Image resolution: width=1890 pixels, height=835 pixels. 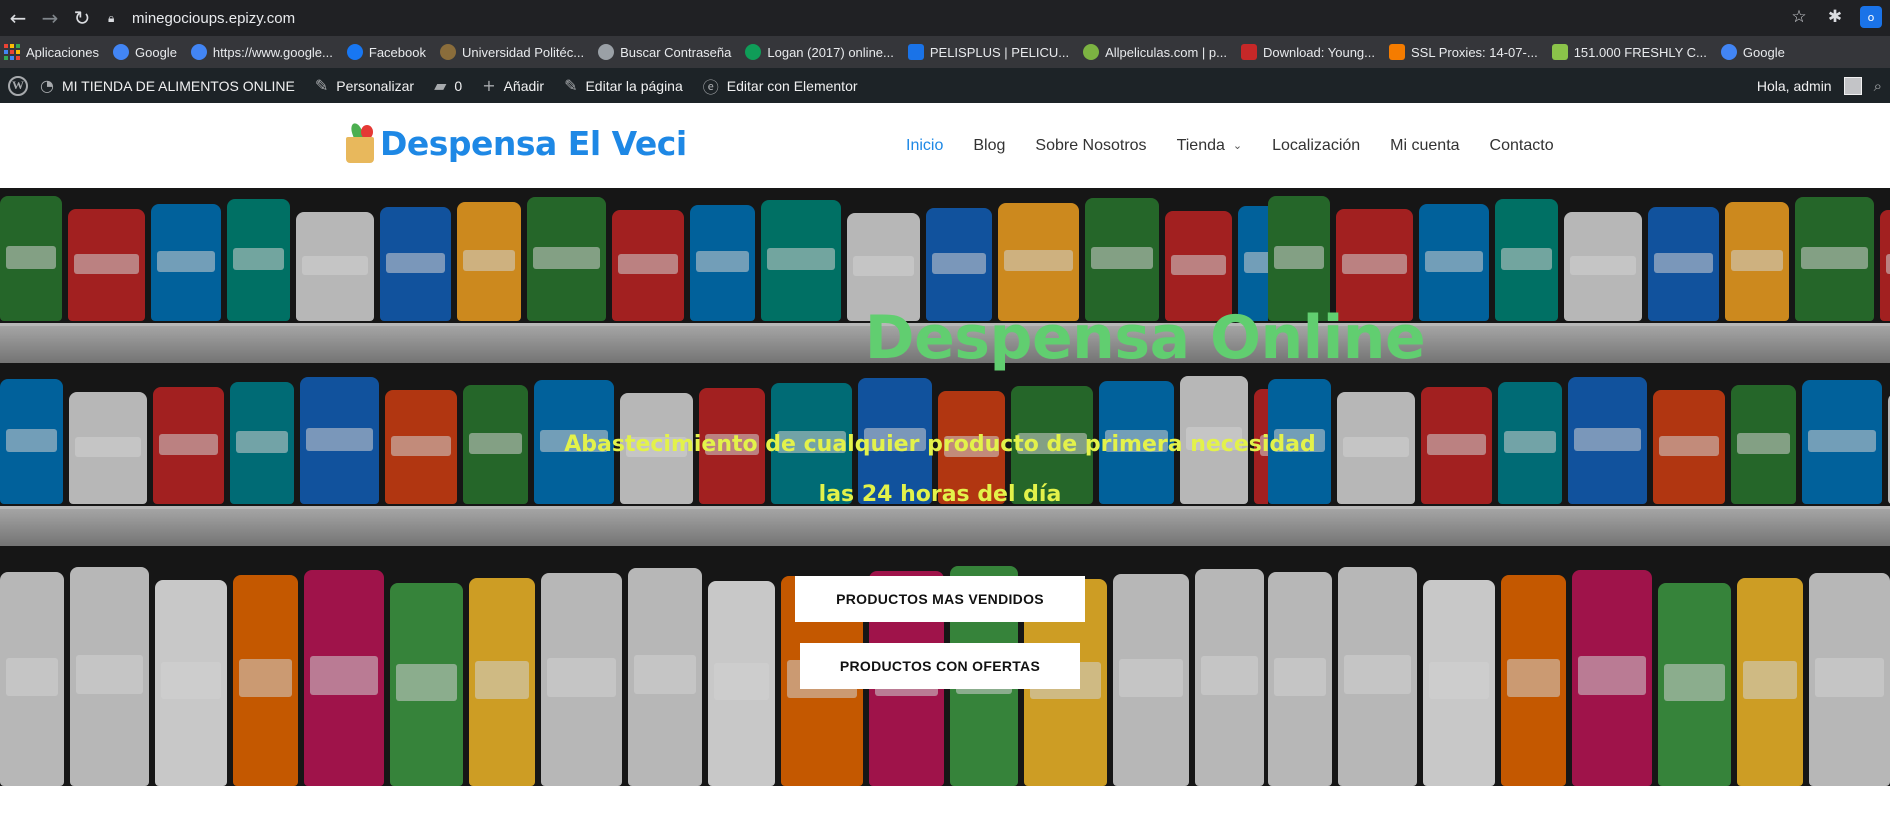 What do you see at coordinates (47, 85) in the screenshot?
I see `dashboard-gauge-icon: ◔` at bounding box center [47, 85].